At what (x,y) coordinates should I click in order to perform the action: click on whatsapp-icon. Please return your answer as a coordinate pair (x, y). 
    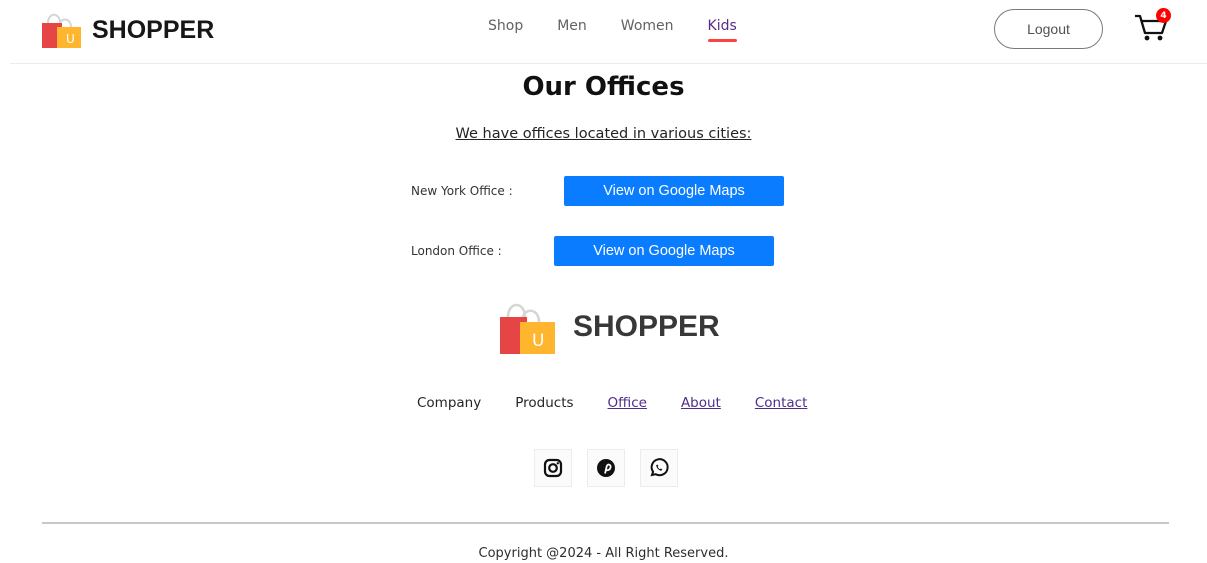
    Looking at the image, I should click on (659, 467).